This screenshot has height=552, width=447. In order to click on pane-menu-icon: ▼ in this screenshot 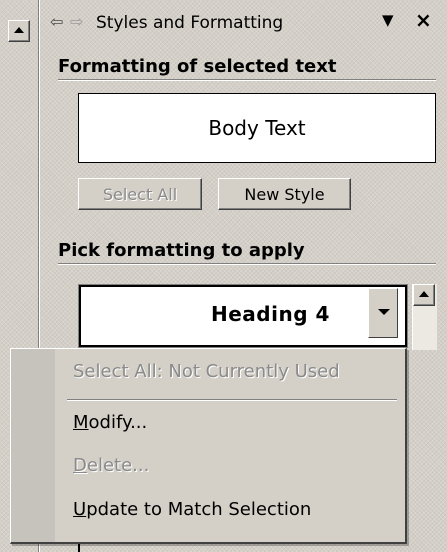, I will do `click(388, 20)`.